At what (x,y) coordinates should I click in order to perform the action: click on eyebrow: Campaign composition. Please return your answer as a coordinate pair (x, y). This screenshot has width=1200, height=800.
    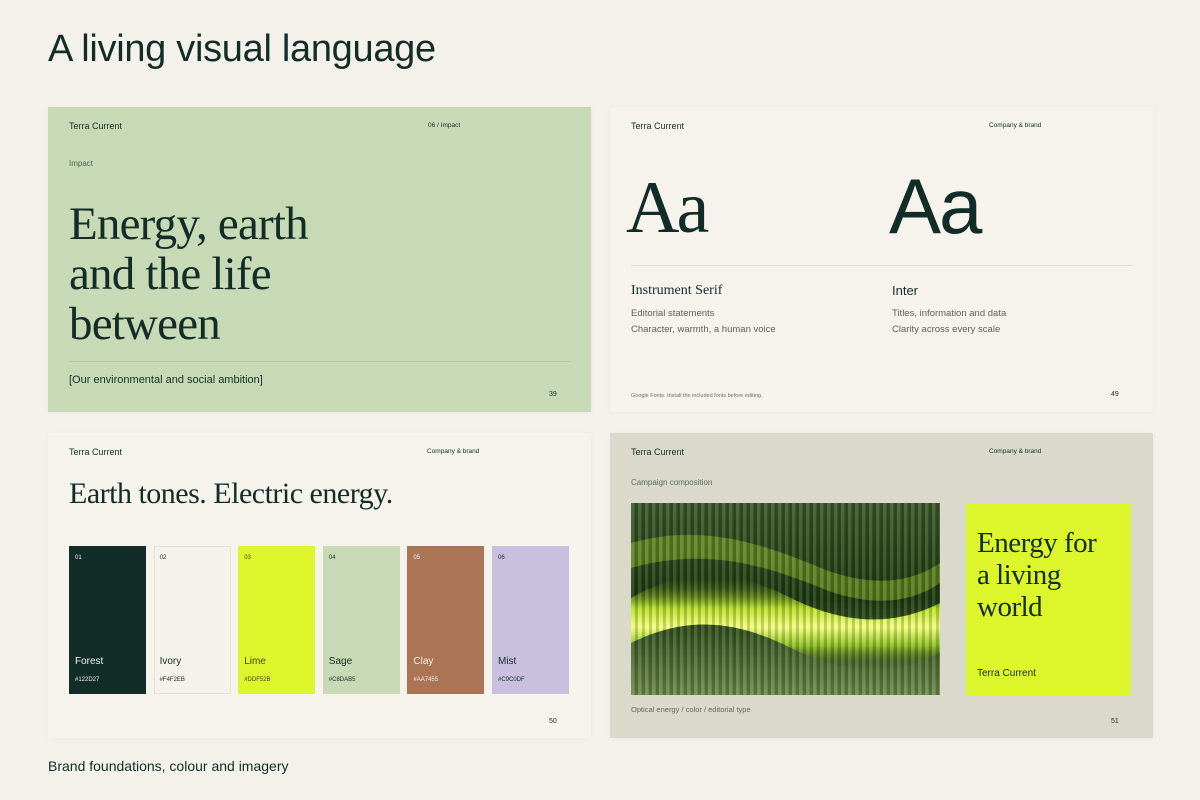
    Looking at the image, I should click on (672, 482).